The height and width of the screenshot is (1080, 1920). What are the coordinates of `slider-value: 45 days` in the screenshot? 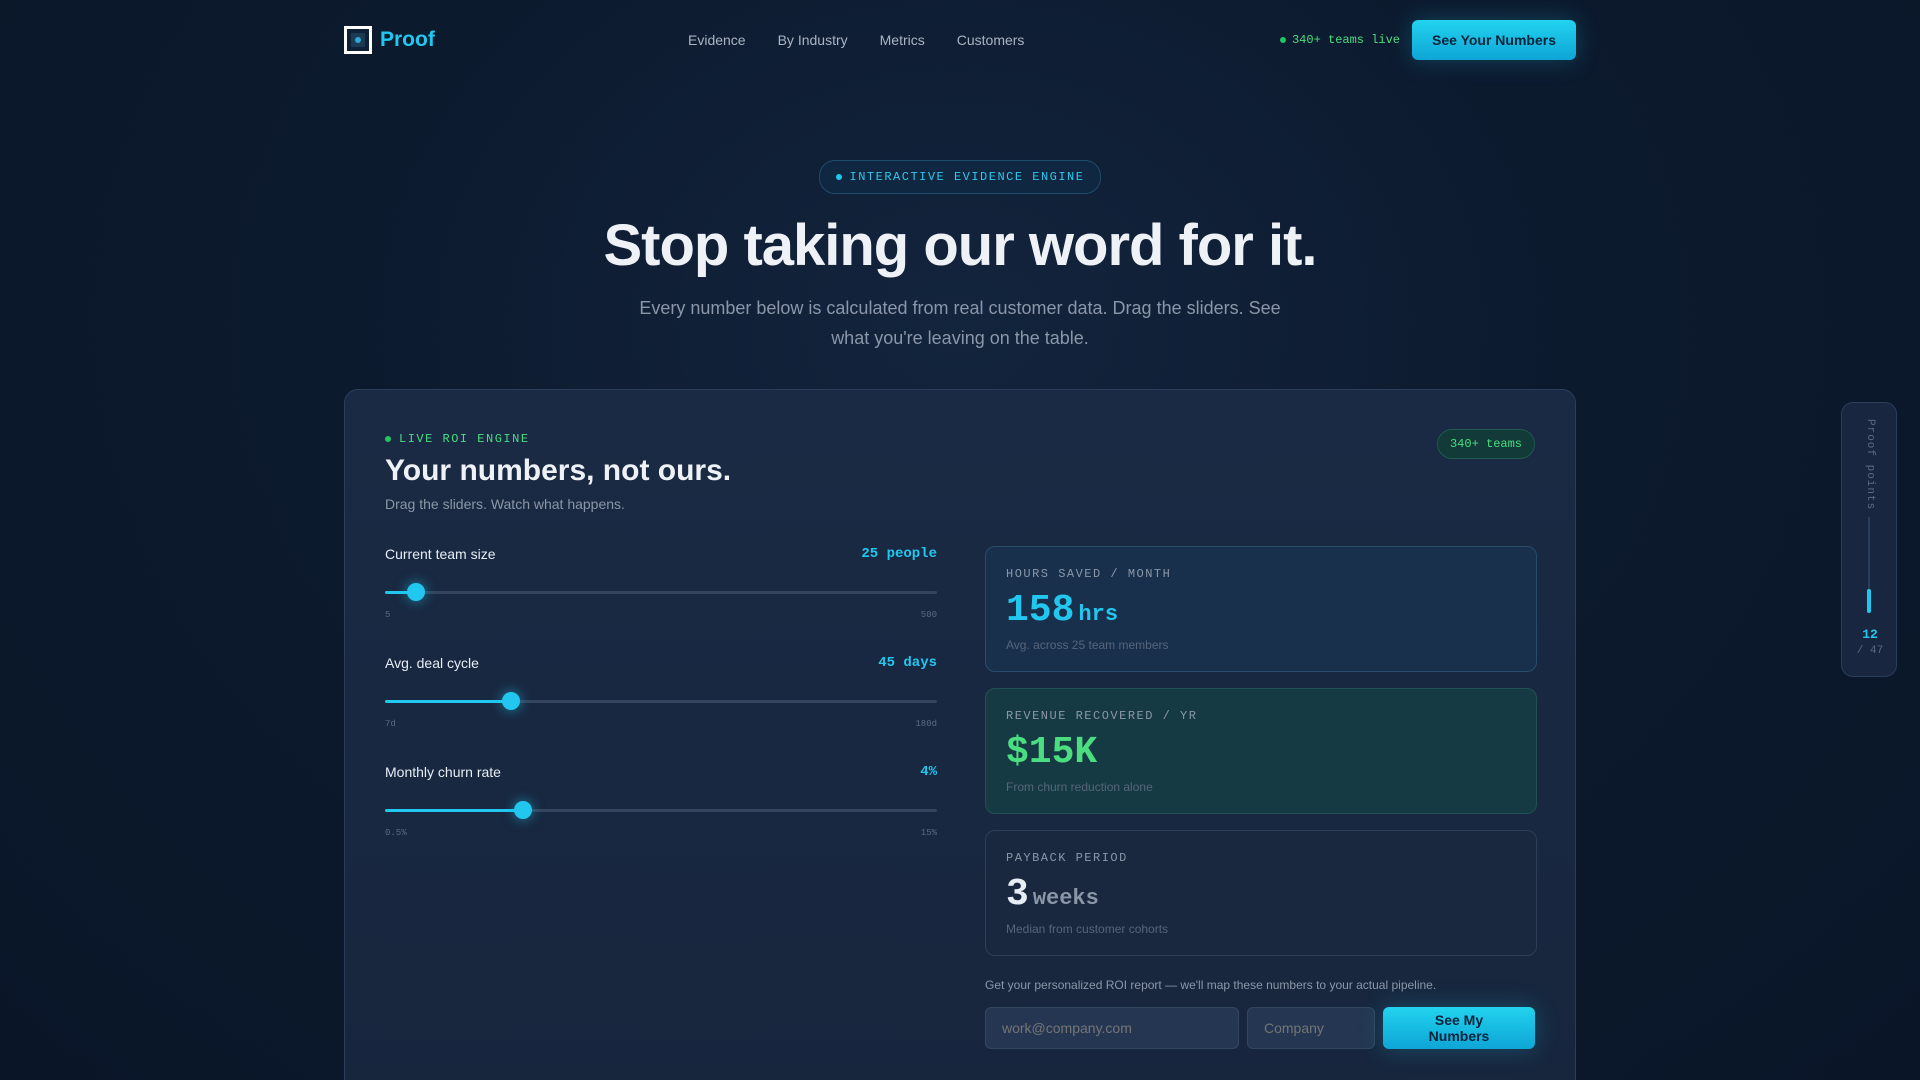 It's located at (907, 663).